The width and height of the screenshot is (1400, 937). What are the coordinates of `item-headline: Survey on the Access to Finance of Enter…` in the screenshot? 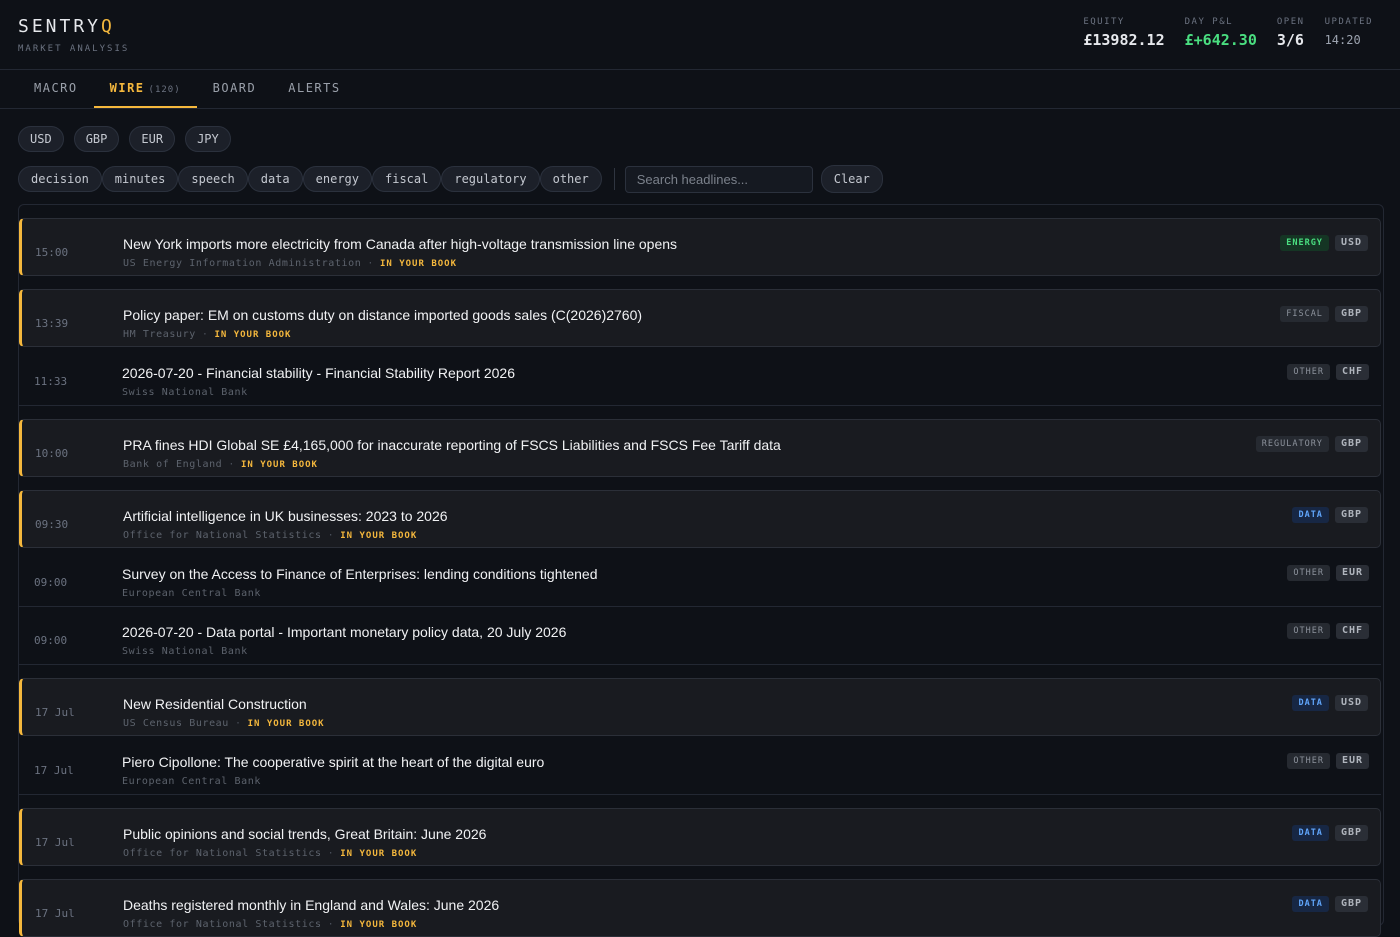 It's located at (360, 574).